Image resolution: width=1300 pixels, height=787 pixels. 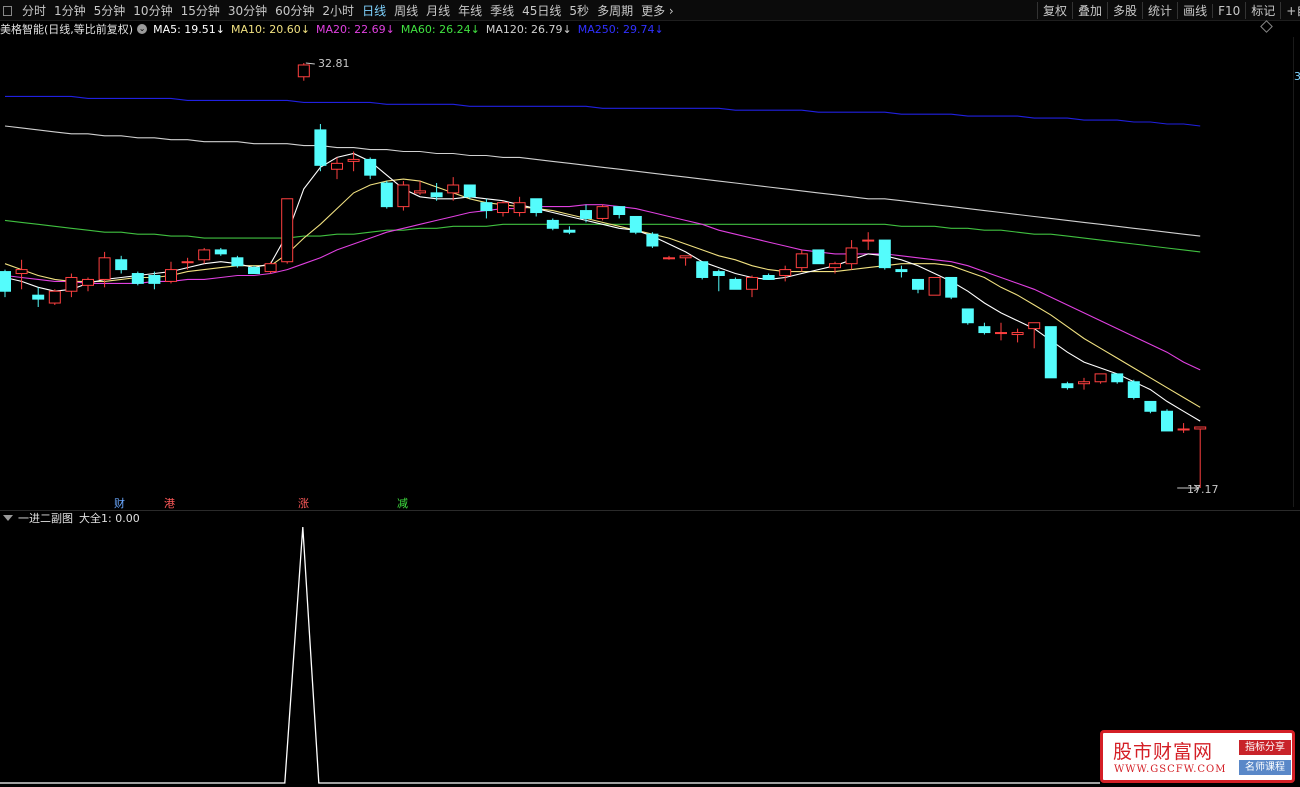 I want to click on high-pointer, so click(x=310, y=63).